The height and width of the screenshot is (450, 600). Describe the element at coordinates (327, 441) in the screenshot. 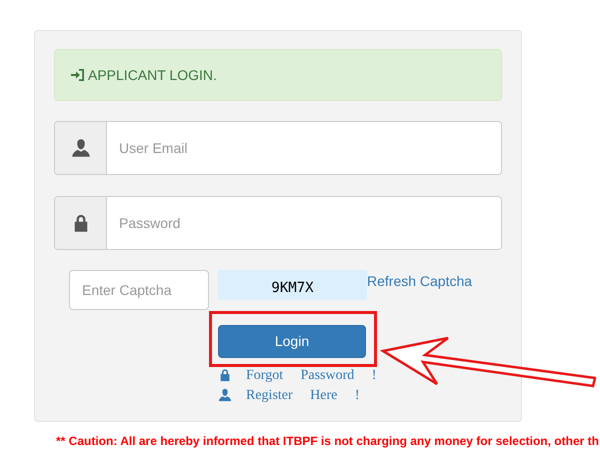

I see `caution-text: ** Caution: All are hereby informed that ITBPF is not charging any money for selection, other th` at that location.